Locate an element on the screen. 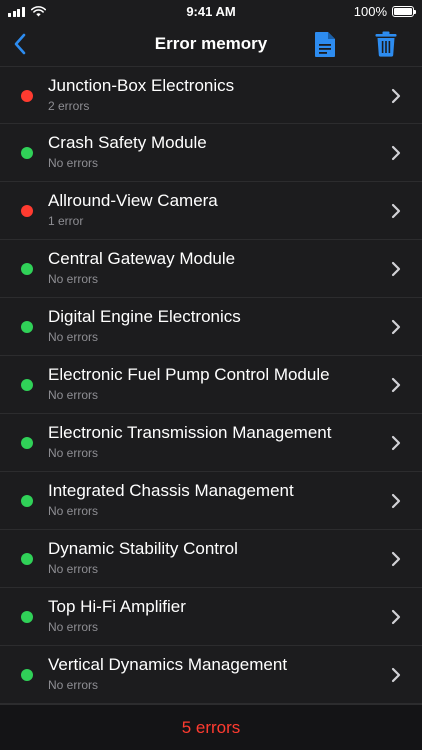 The image size is (422, 750). back-button is located at coordinates (20, 44).